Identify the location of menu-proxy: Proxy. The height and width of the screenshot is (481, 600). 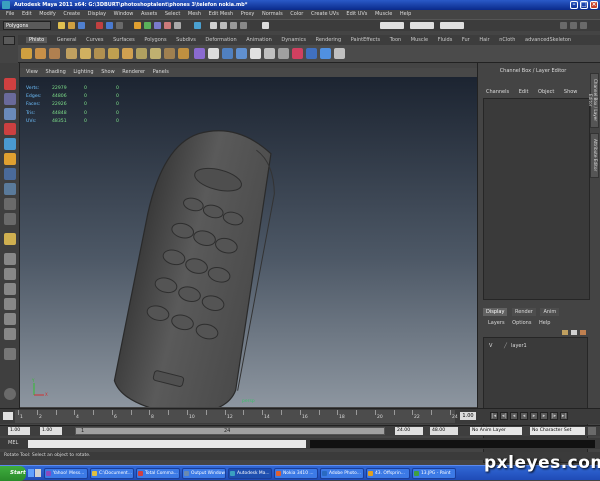
(248, 14).